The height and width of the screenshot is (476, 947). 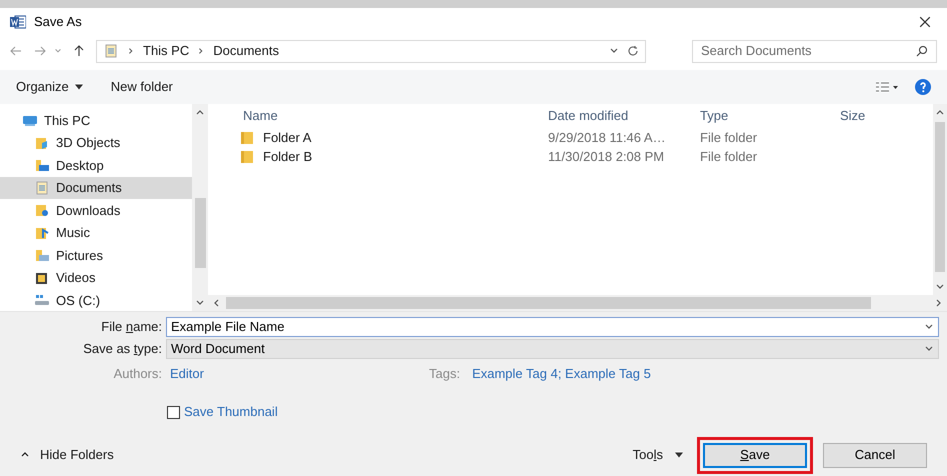 I want to click on search-icon, so click(x=922, y=51).